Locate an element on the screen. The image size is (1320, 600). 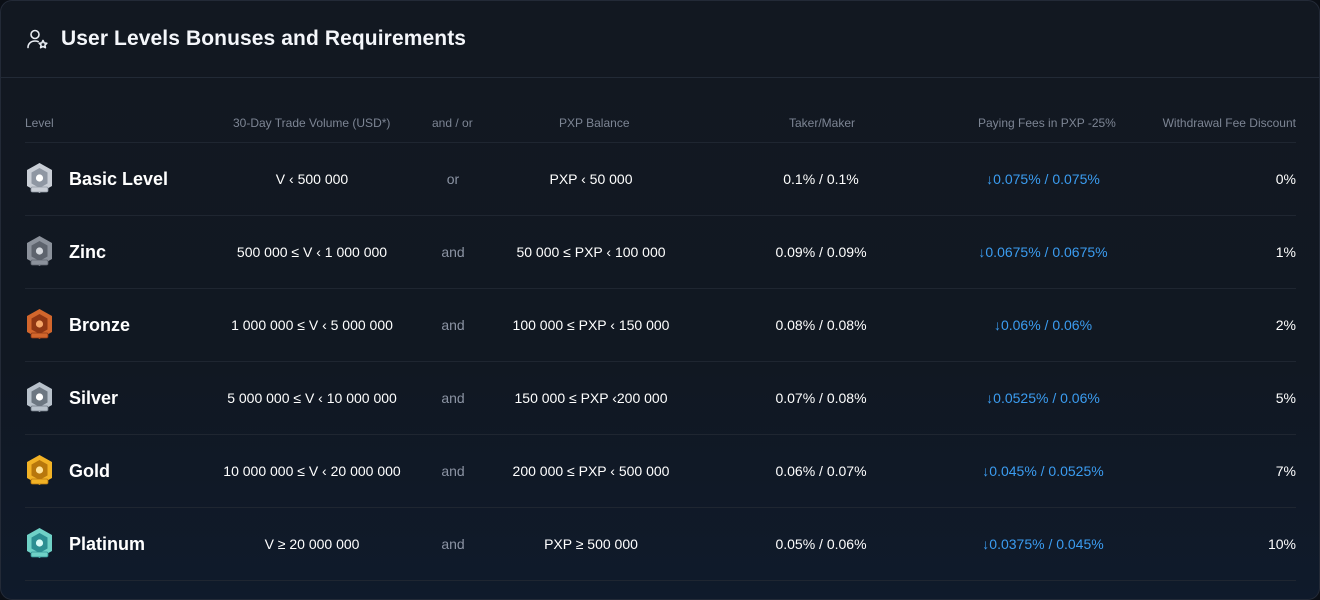
level-cell: Zinc is located at coordinates (120, 252).